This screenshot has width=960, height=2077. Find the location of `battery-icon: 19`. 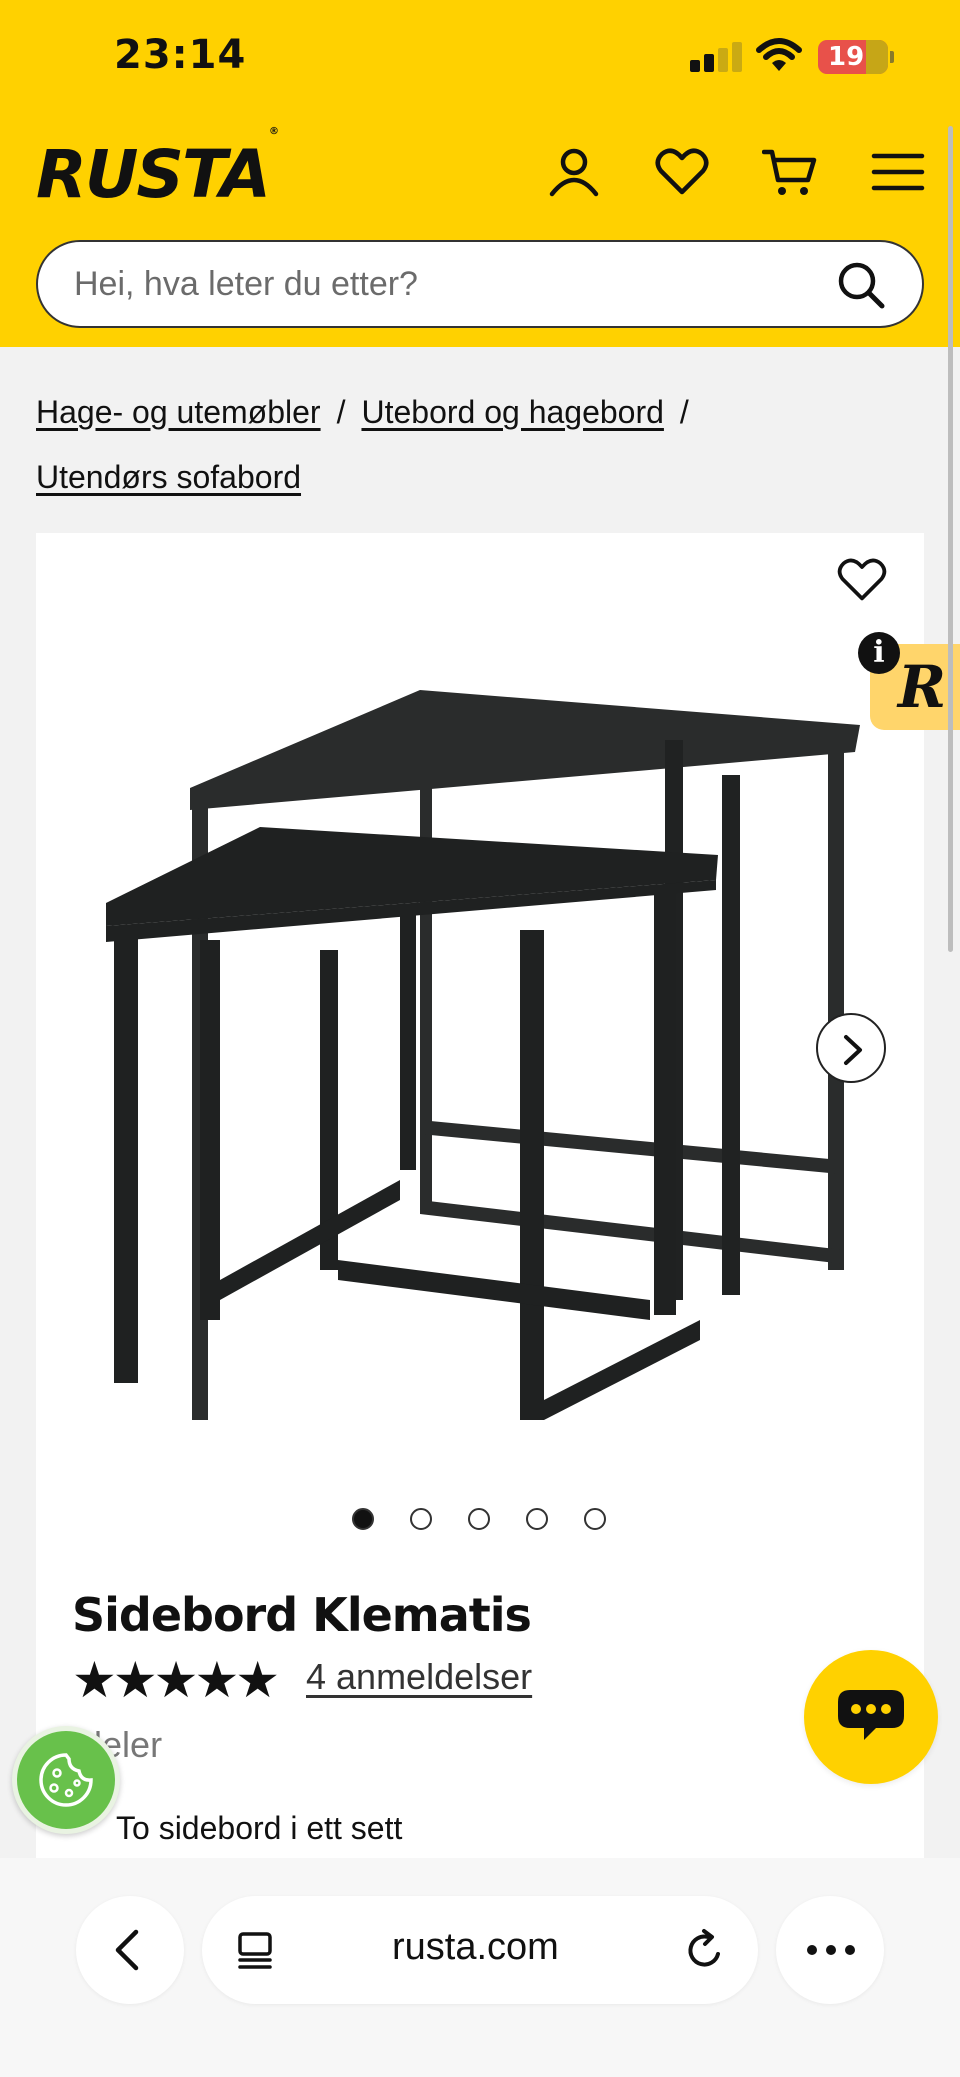

battery-icon: 19 is located at coordinates (856, 57).